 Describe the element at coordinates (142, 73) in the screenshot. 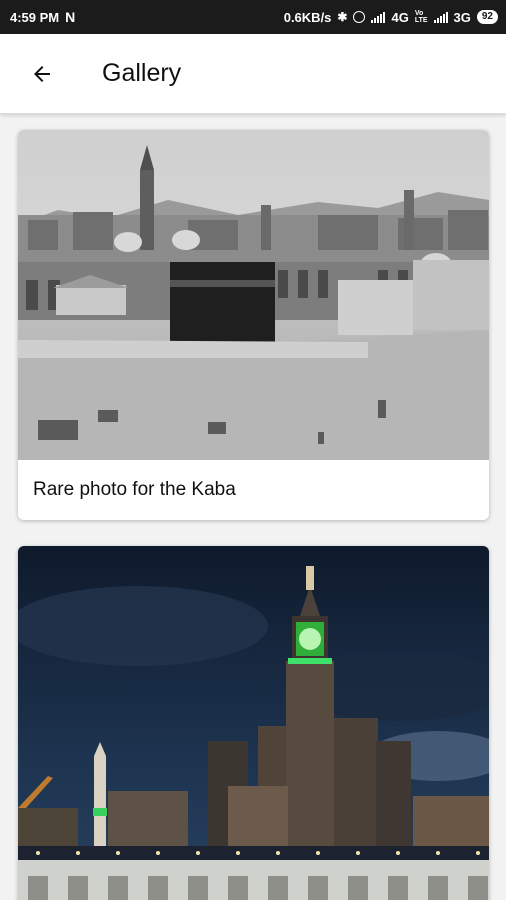

I see `page-title: Gallery` at that location.